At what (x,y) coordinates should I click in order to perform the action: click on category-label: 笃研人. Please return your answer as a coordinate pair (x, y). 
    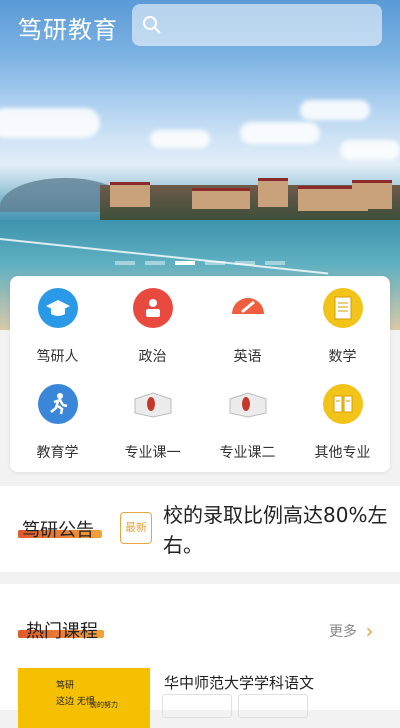
    Looking at the image, I should click on (57, 357).